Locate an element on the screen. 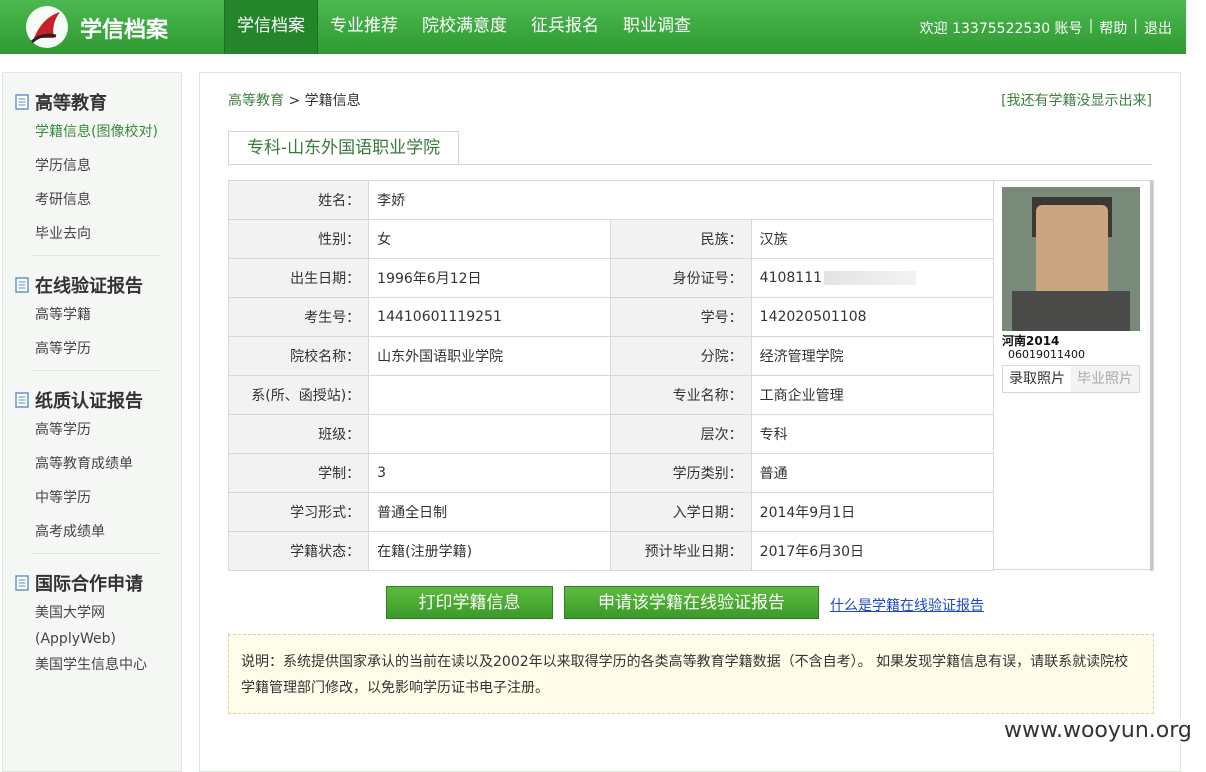  breadcrumb-current: 学籍信息 is located at coordinates (332, 101).